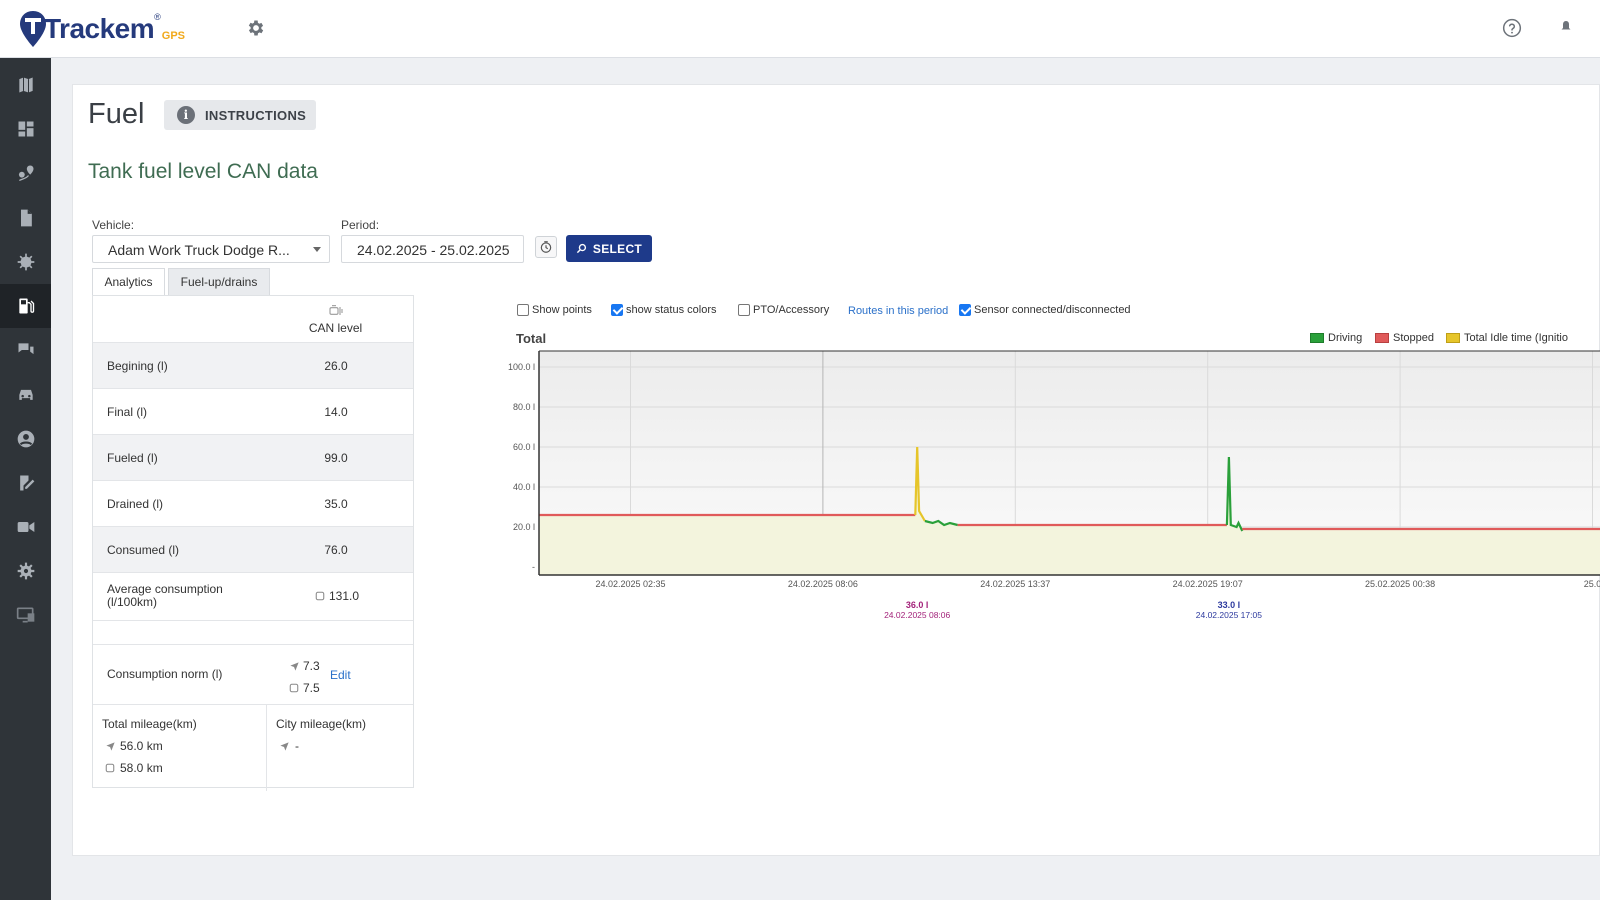 The image size is (1600, 900). Describe the element at coordinates (253, 457) in the screenshot. I see `table-row: Fueled (l) 99.0` at that location.